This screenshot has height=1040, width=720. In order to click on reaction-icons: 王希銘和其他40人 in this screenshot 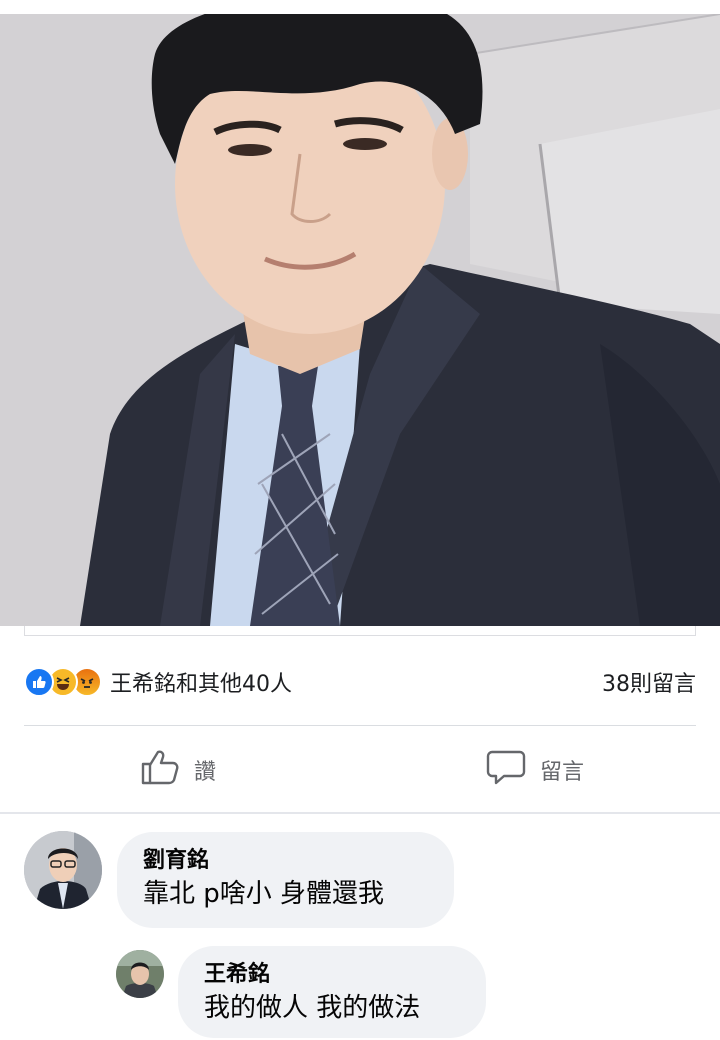, I will do `click(158, 682)`.